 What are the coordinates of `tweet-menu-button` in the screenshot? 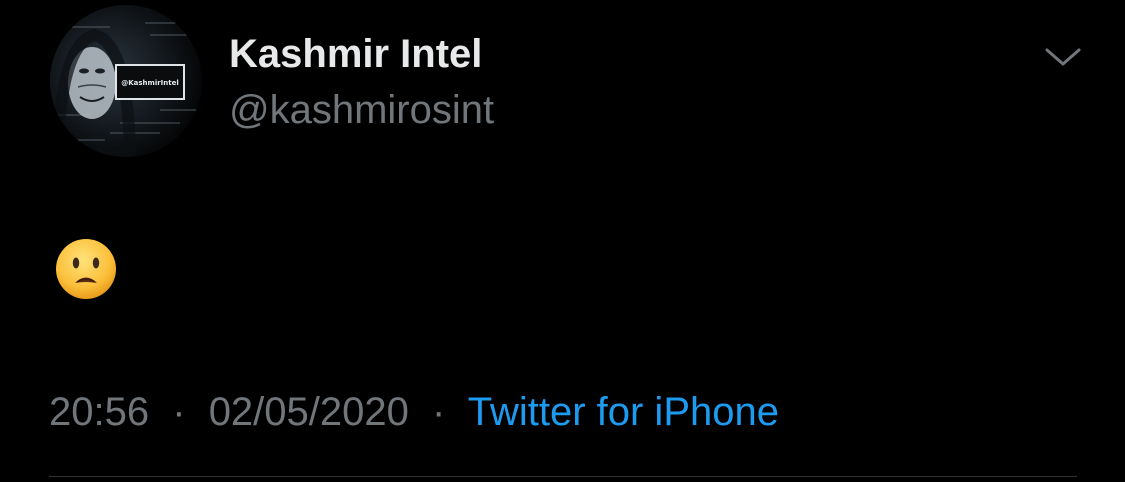 It's located at (1063, 57).